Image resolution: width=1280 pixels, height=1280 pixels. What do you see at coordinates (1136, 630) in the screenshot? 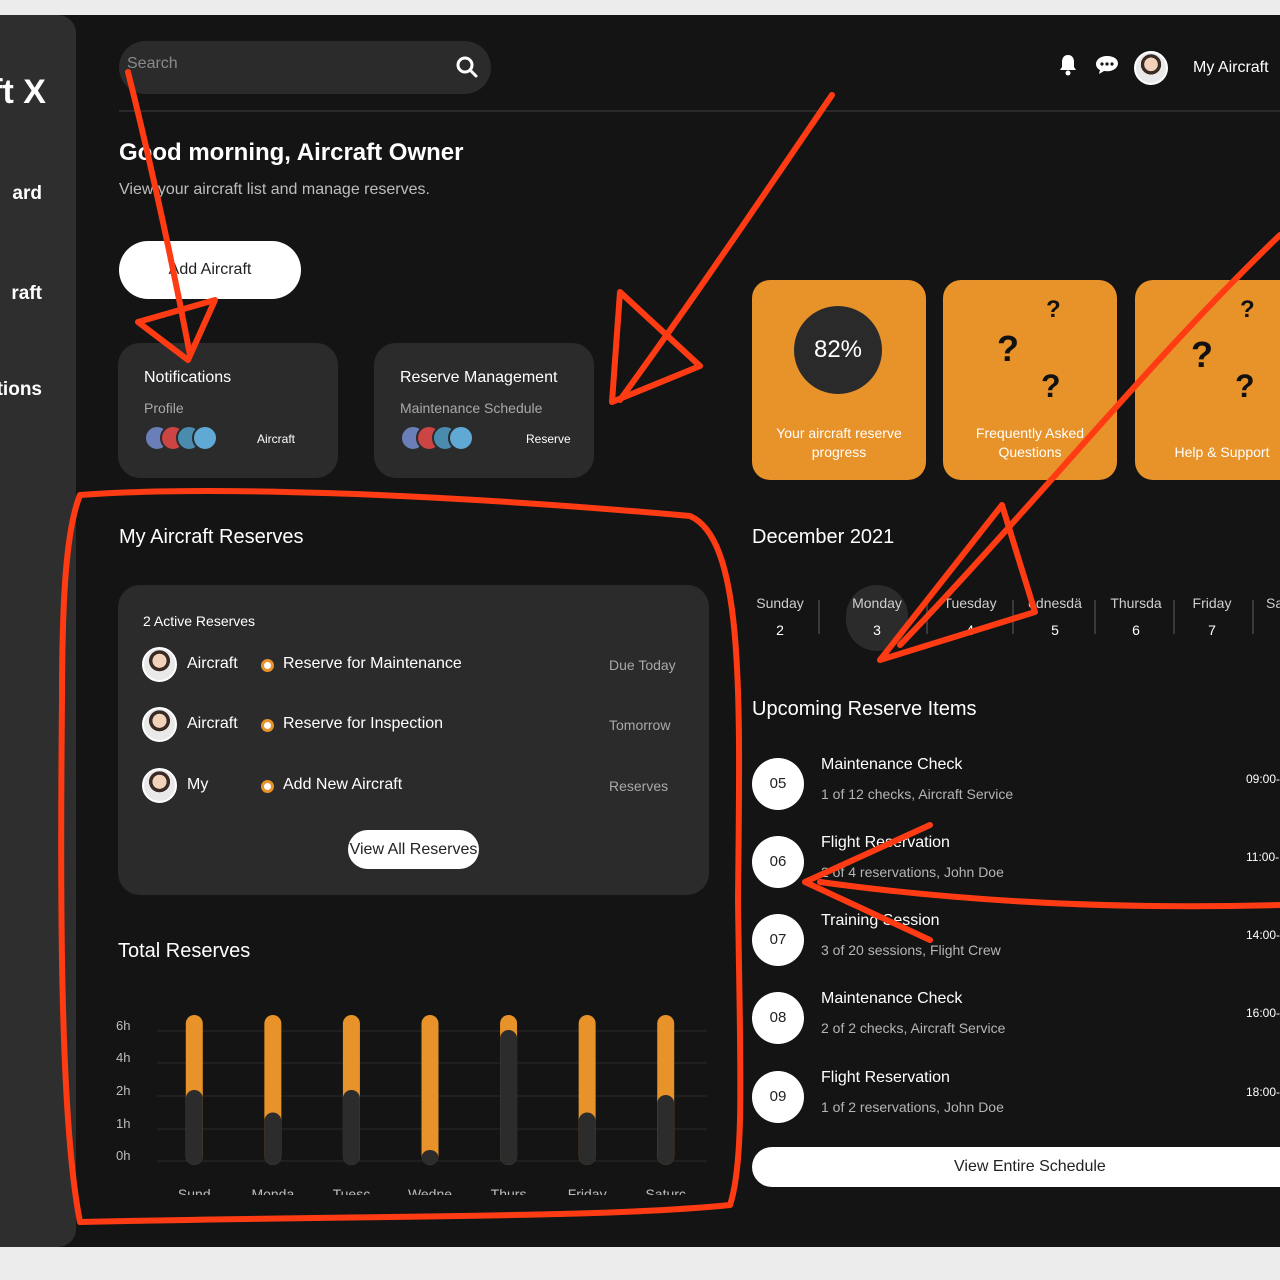
I see `day-date: 6` at bounding box center [1136, 630].